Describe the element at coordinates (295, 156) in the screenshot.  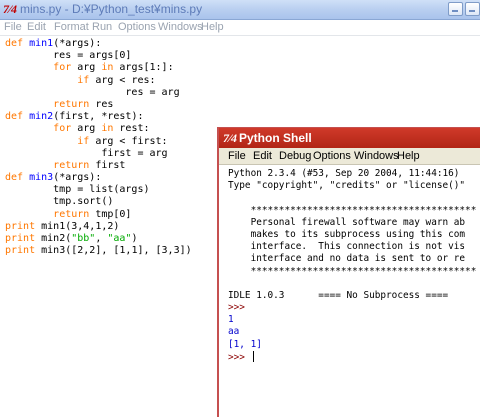
I see `shell-menu-debug: Debug` at that location.